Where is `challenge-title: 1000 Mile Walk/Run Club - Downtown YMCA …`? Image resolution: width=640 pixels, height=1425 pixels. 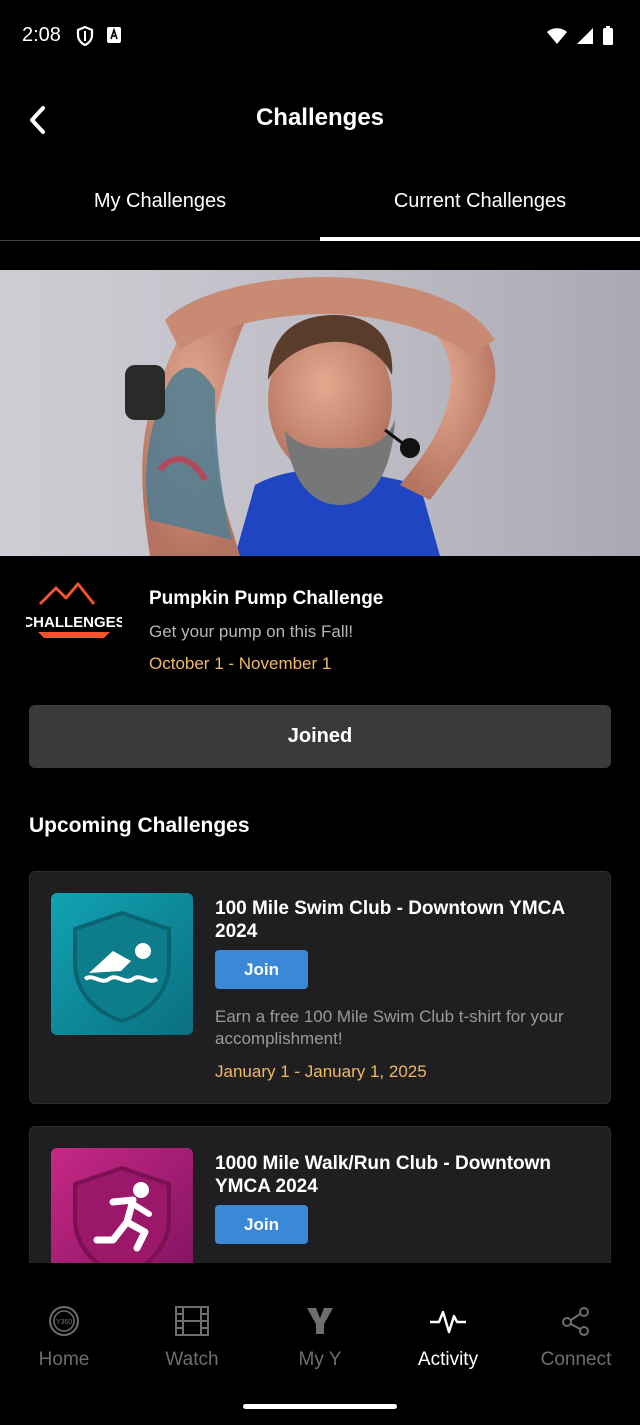 challenge-title: 1000 Mile Walk/Run Club - Downtown YMCA … is located at coordinates (383, 1175).